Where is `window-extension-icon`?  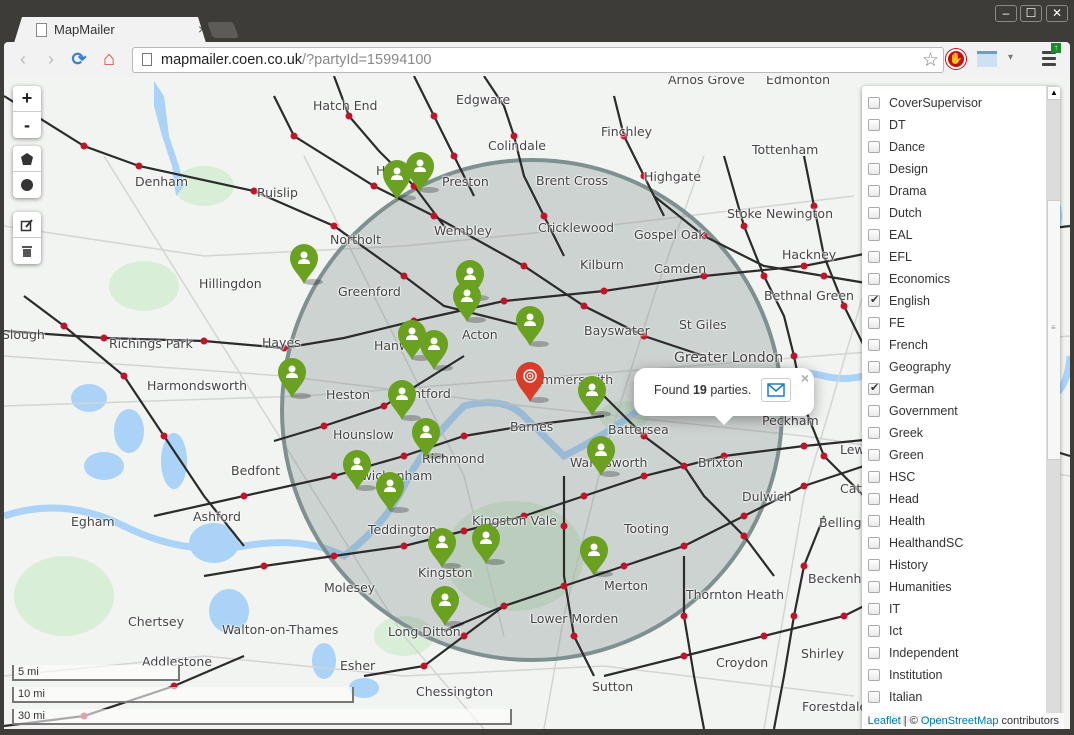 window-extension-icon is located at coordinates (987, 59).